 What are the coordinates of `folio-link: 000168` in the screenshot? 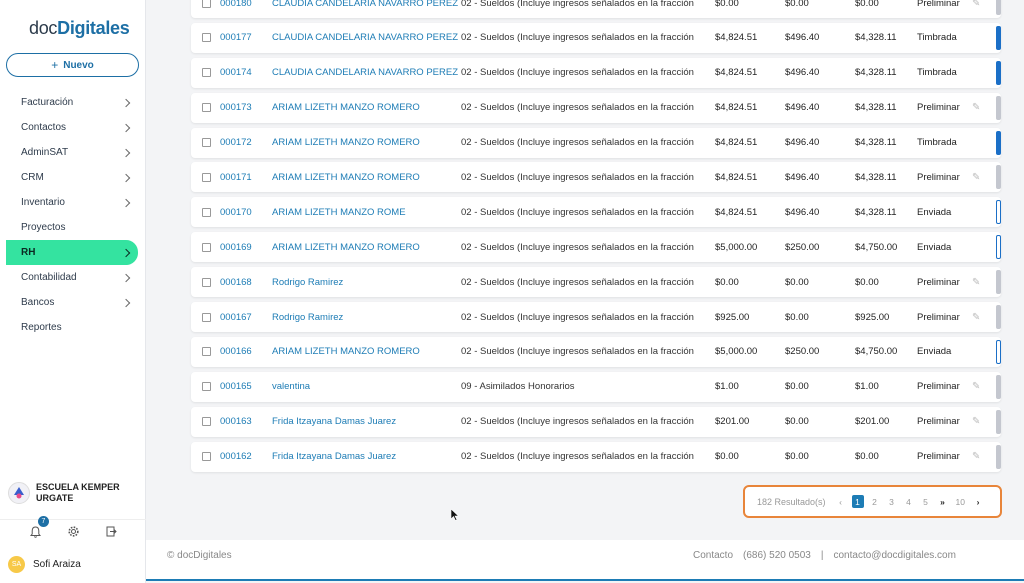 It's located at (236, 282).